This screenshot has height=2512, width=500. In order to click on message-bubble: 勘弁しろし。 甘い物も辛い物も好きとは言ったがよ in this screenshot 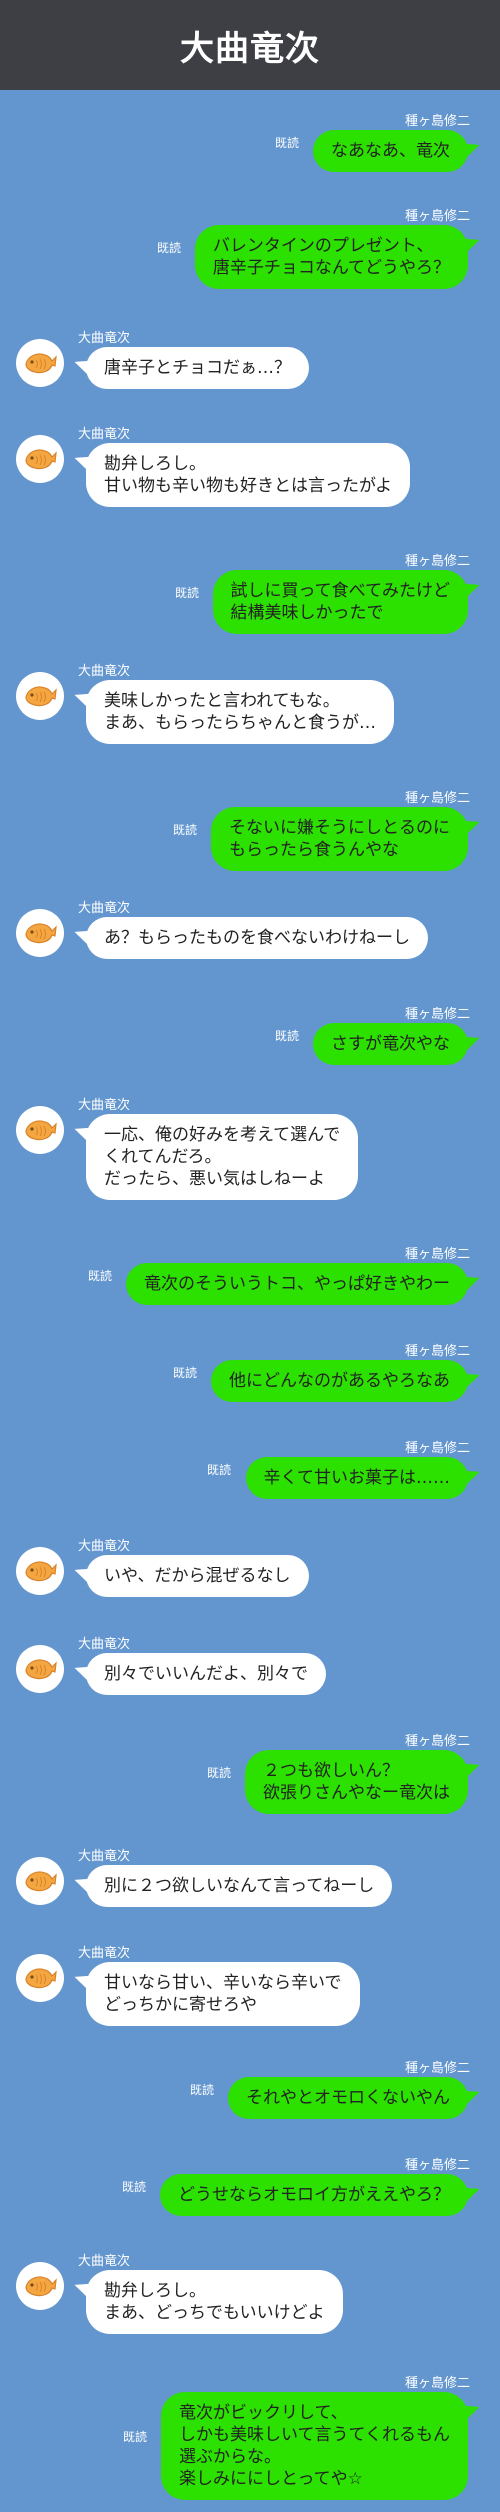, I will do `click(248, 475)`.